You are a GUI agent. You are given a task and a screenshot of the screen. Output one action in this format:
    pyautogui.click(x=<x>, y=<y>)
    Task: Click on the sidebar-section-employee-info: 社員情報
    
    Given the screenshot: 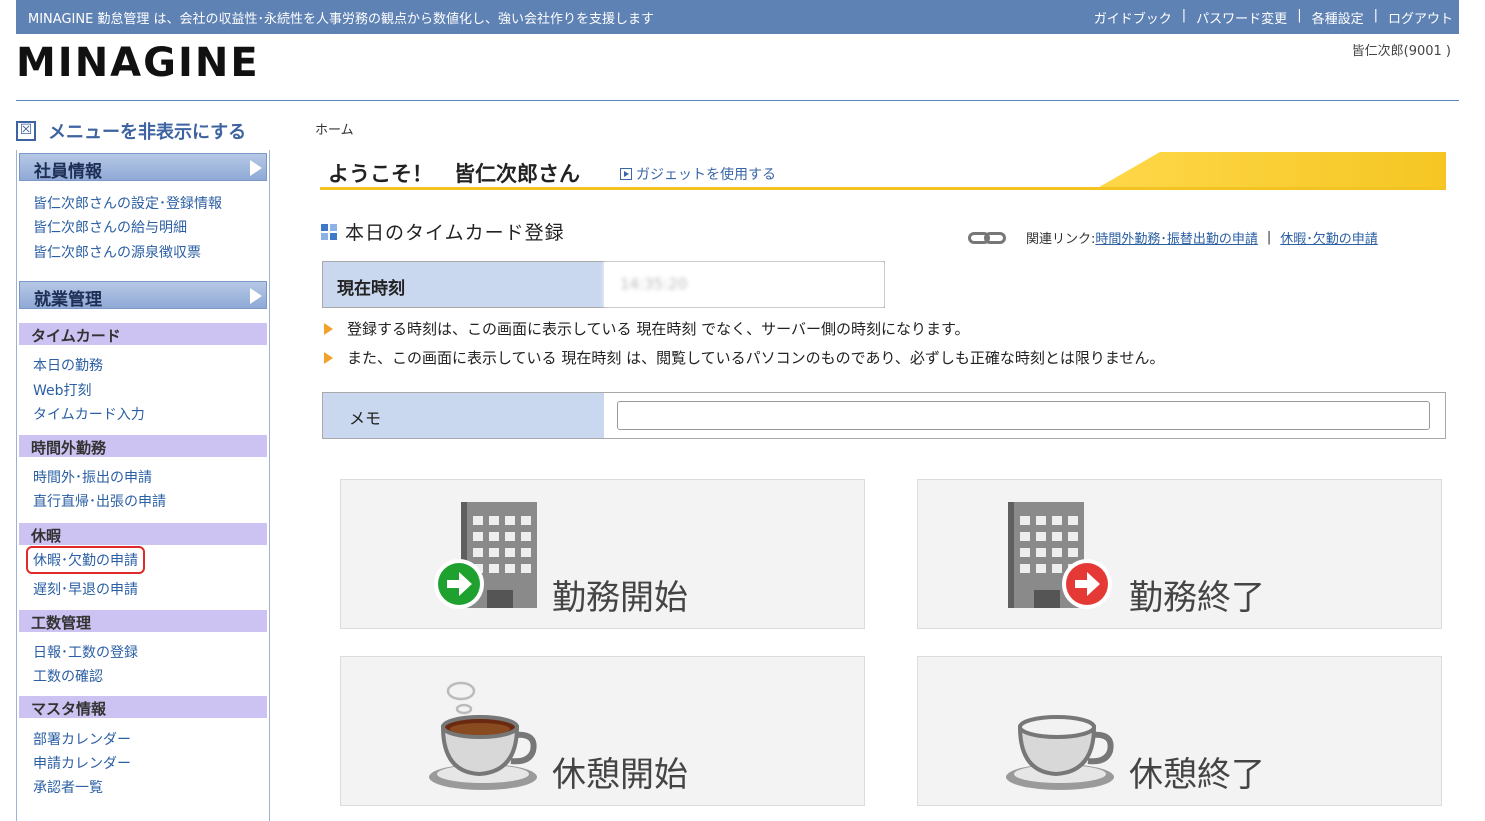 What is the action you would take?
    pyautogui.click(x=143, y=167)
    